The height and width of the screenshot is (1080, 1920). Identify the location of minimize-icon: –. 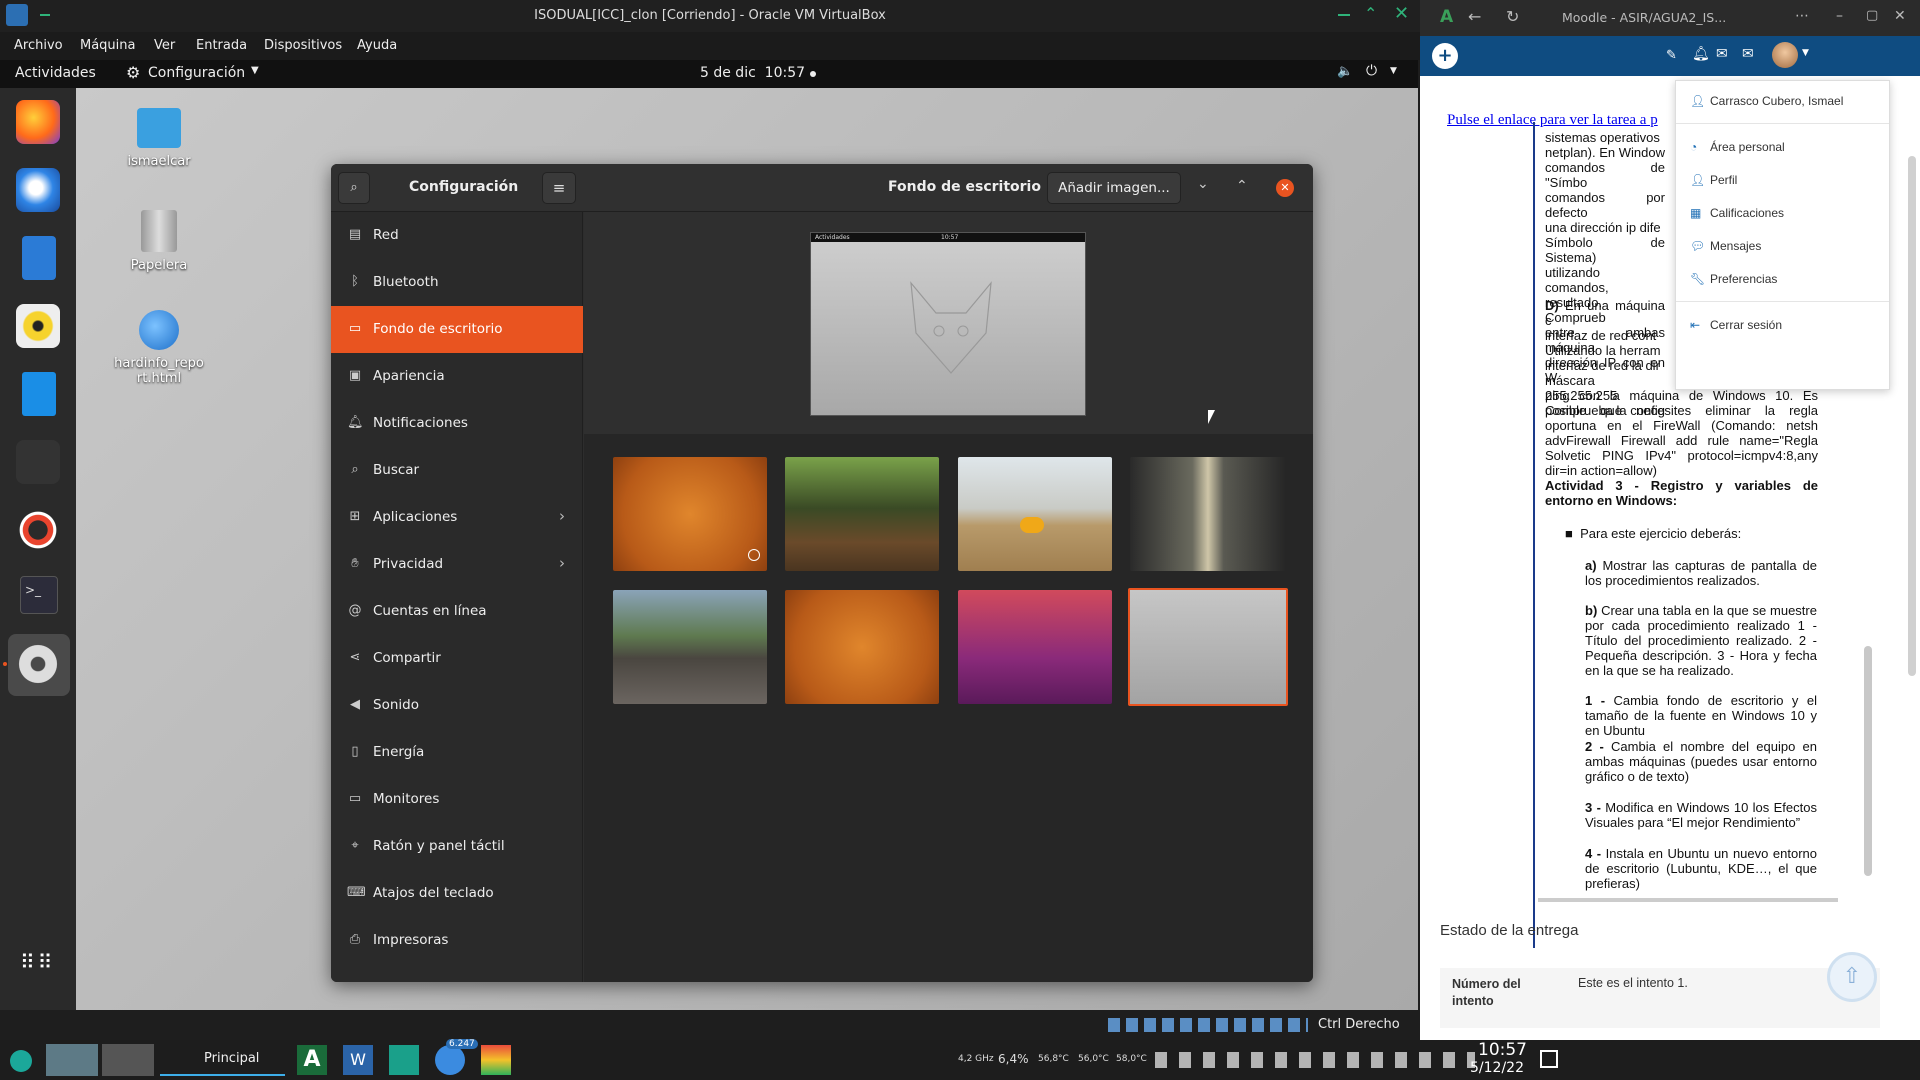
(1839, 16).